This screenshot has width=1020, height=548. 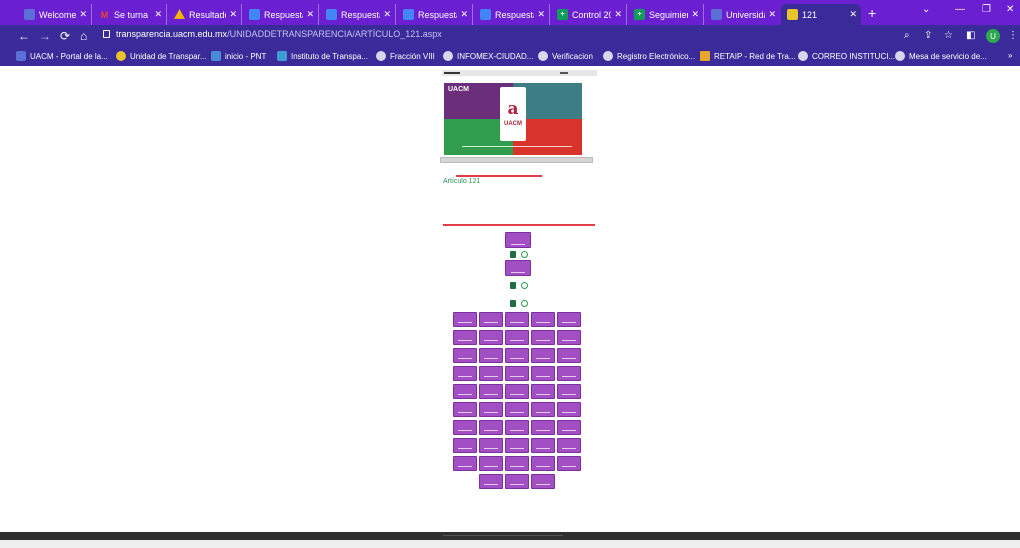 What do you see at coordinates (1013, 35) in the screenshot?
I see `menu-icon: ⋮` at bounding box center [1013, 35].